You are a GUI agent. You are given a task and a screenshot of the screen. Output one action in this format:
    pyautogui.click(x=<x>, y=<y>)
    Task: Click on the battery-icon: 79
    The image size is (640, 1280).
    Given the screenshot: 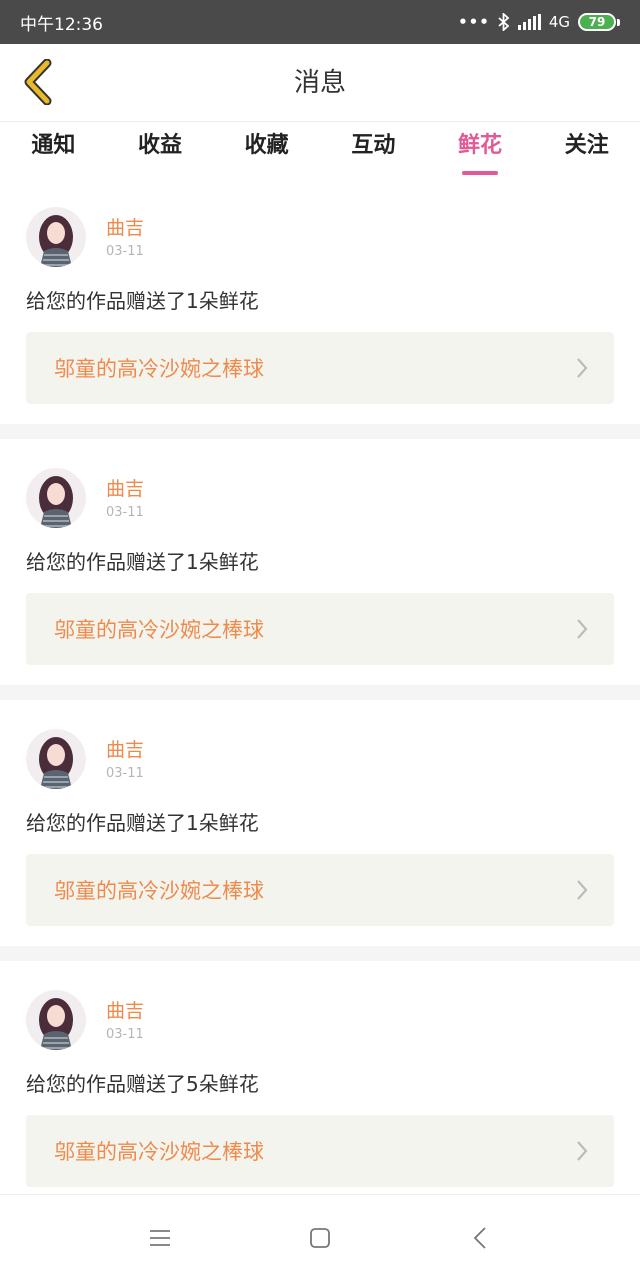 What is the action you would take?
    pyautogui.click(x=599, y=22)
    